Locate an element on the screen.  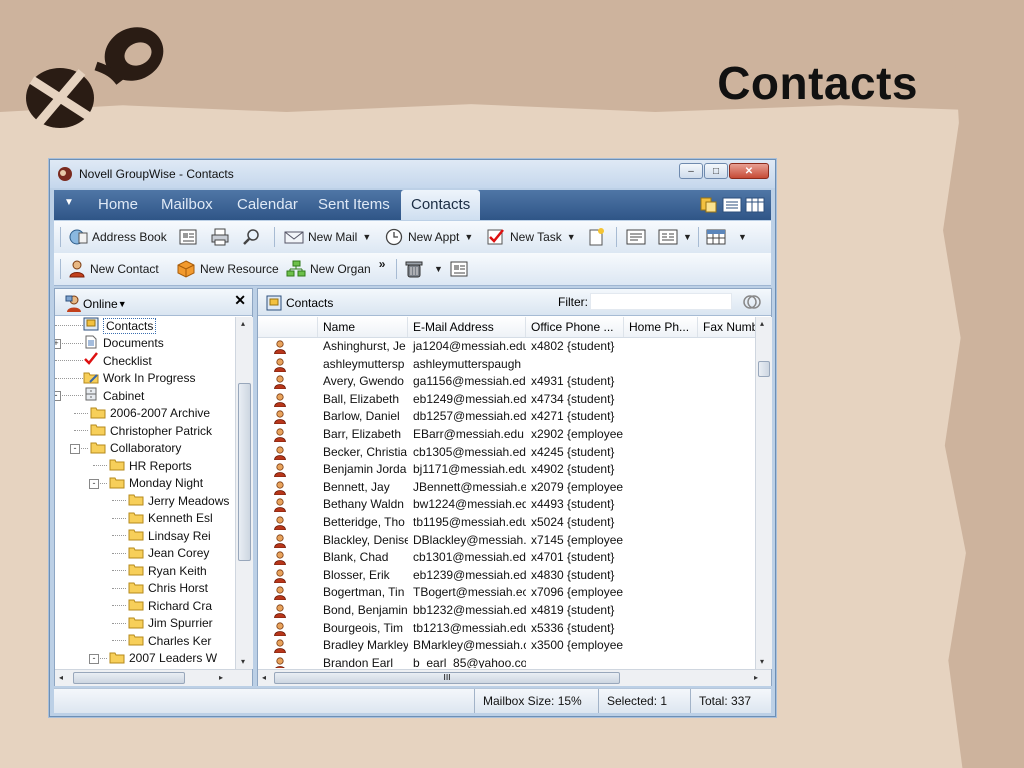
contacts-hscroll-thumb: III is located at coordinates (447, 678).